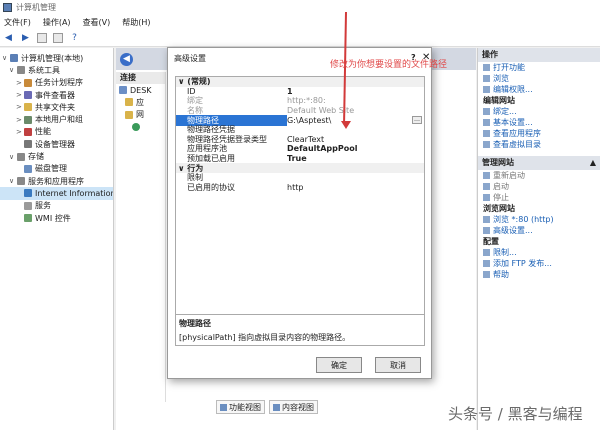 The height and width of the screenshot is (430, 600). I want to click on tree-item: > 任务计划程序, so click(56, 83).